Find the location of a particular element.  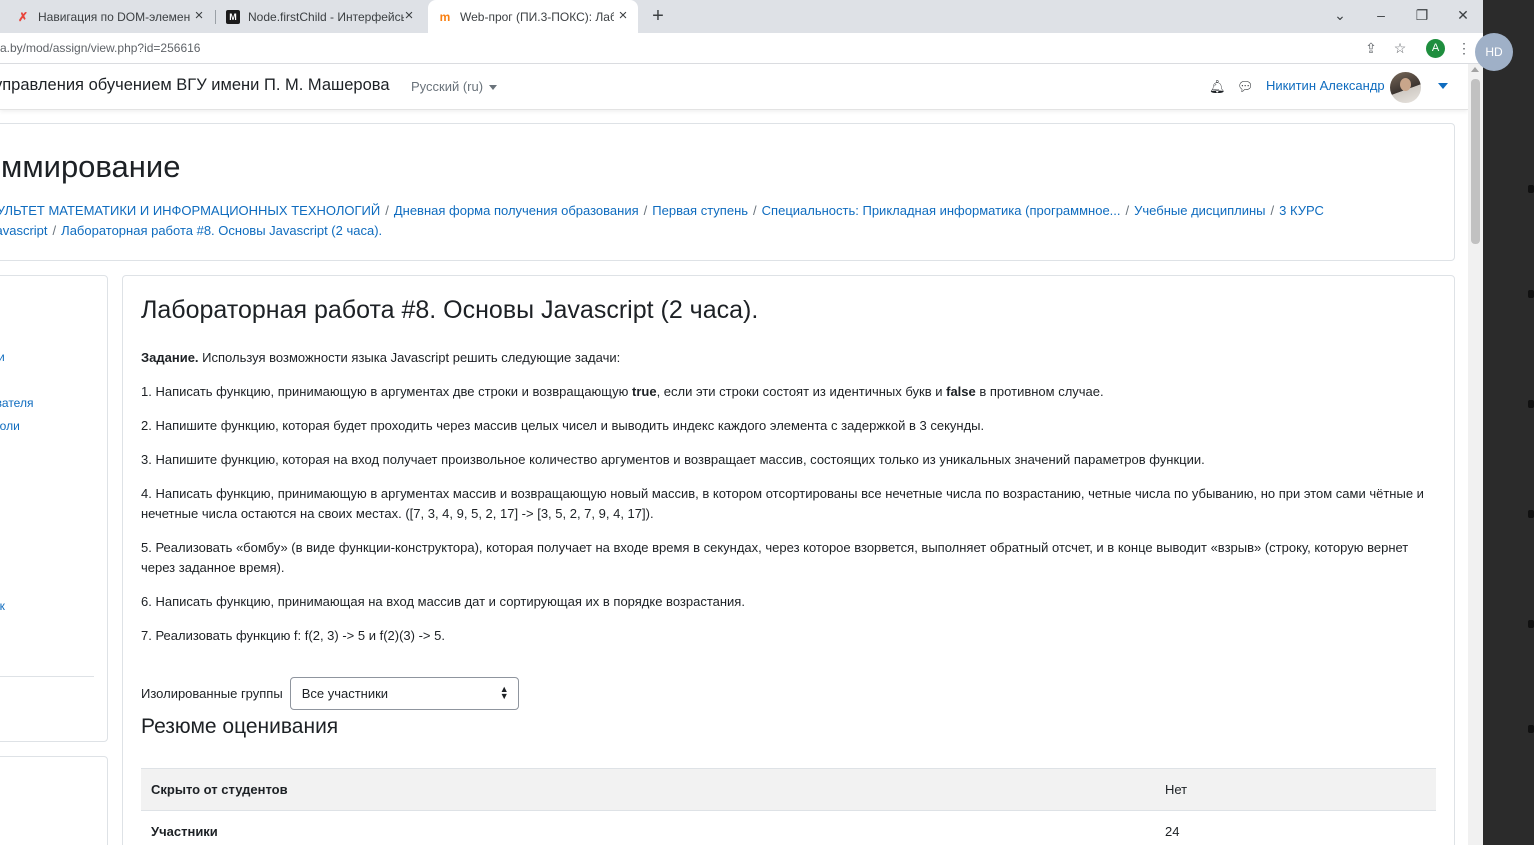

task-label: Задание. is located at coordinates (170, 357).